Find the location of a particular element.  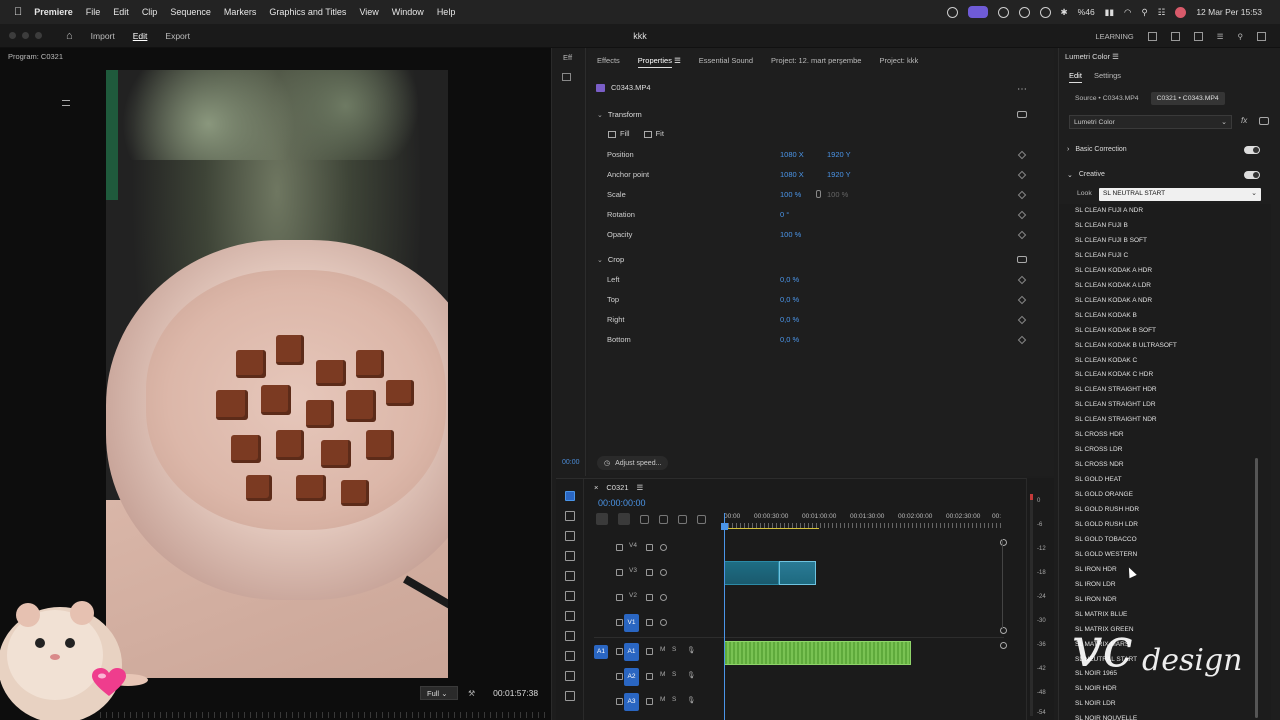

work-area-bar is located at coordinates (771, 528).